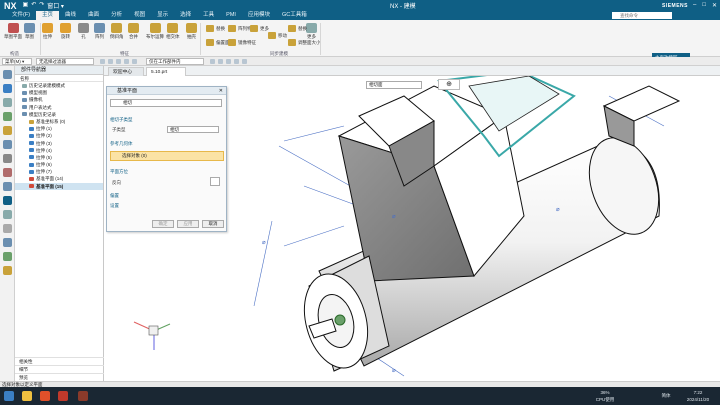 The width and height of the screenshot is (720, 405). Describe the element at coordinates (666, 396) in the screenshot. I see `input-language: 简体` at that location.